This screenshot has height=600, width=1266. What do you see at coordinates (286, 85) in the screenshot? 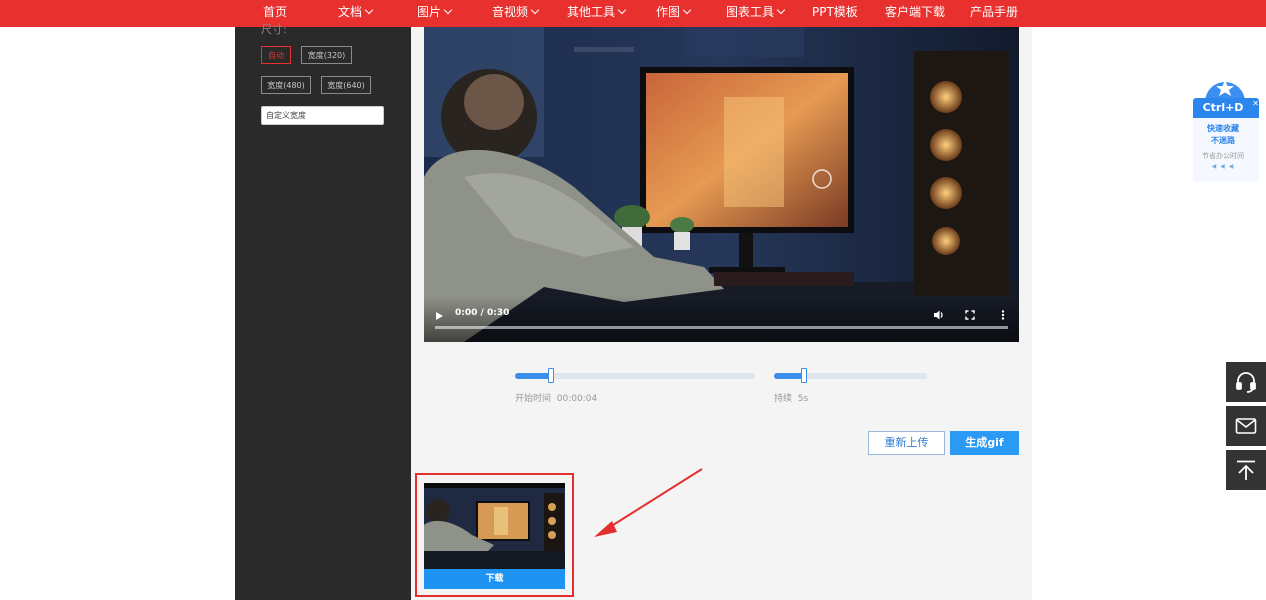
I see `size-option-480: 宽度(480)` at bounding box center [286, 85].